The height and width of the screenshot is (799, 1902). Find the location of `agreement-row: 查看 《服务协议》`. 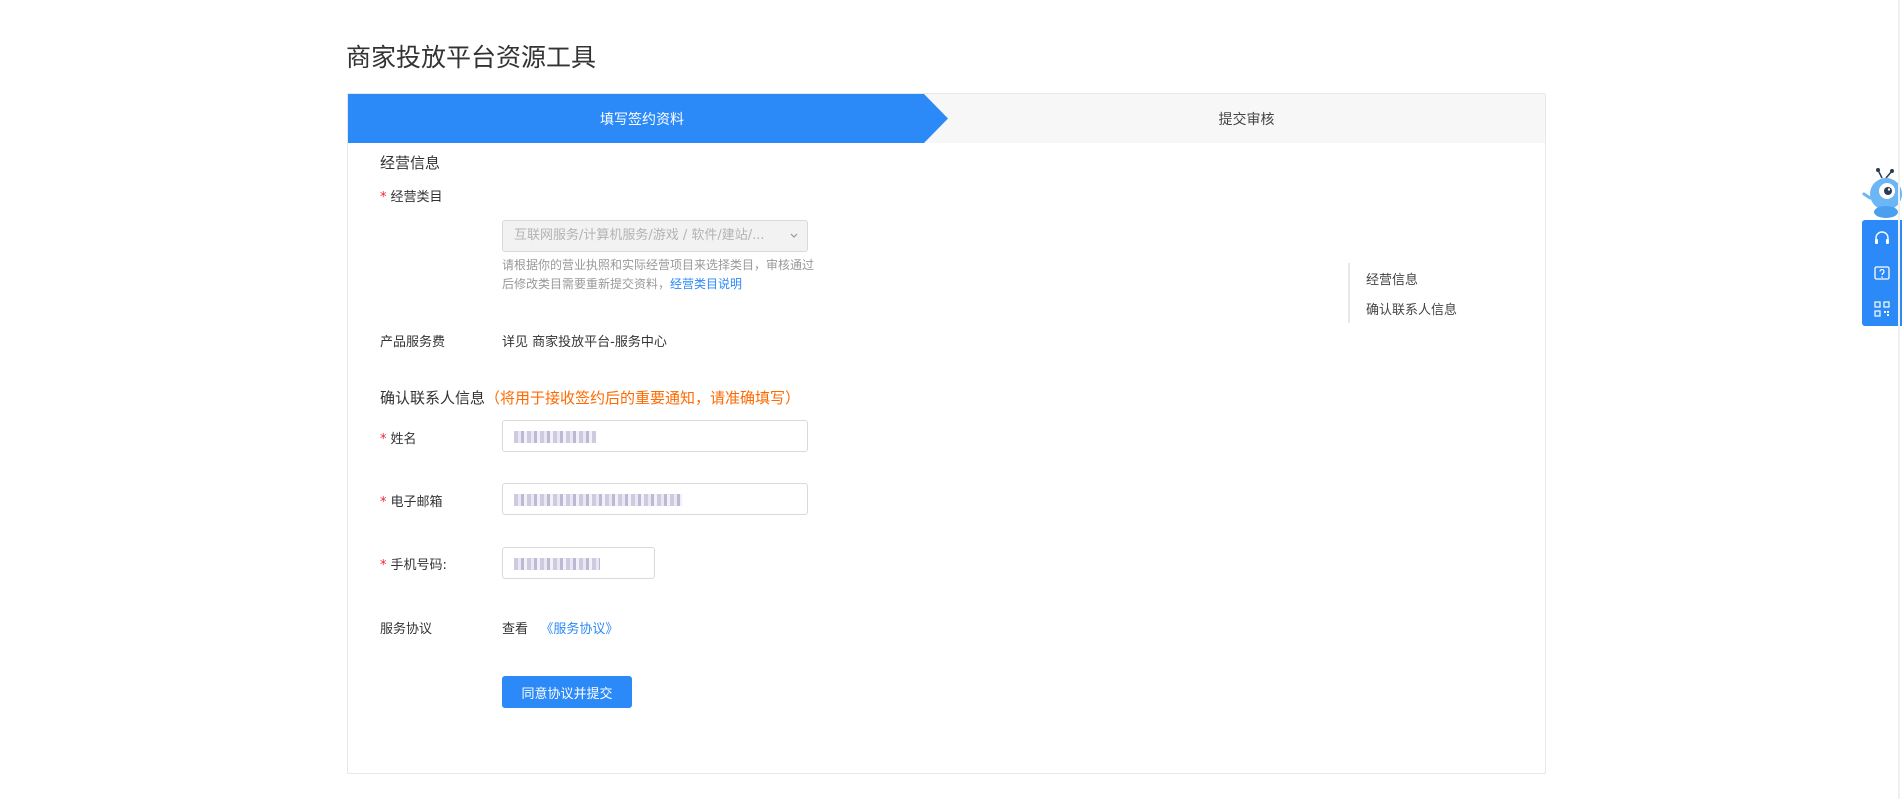

agreement-row: 查看 《服务协议》 is located at coordinates (560, 627).